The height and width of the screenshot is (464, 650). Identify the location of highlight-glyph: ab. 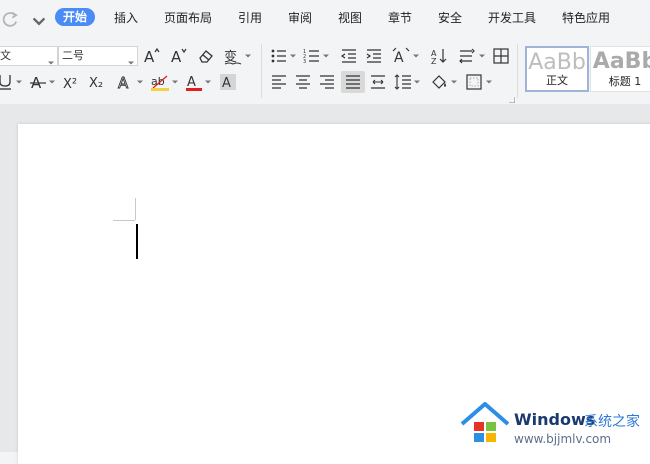
(158, 81).